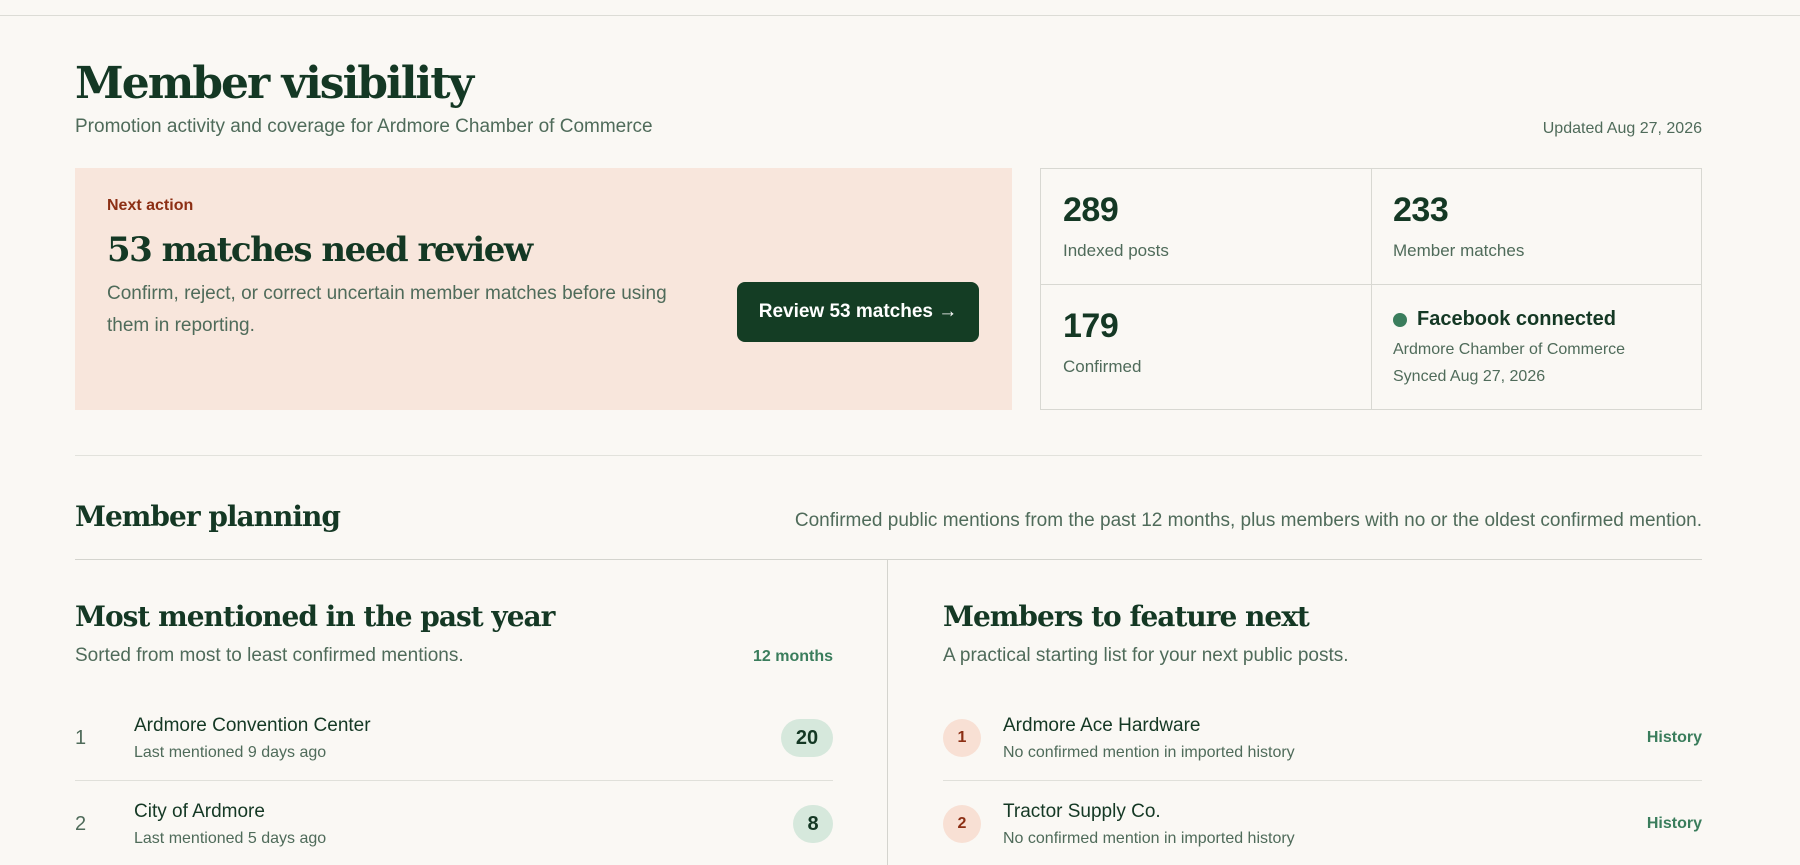  Describe the element at coordinates (1622, 128) in the screenshot. I see `updated-timestamp: Updated Aug 27, 2026` at that location.